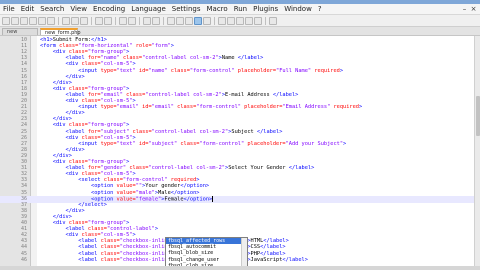 The height and width of the screenshot is (270, 480). I want to click on replace-icon, so click(132, 20).